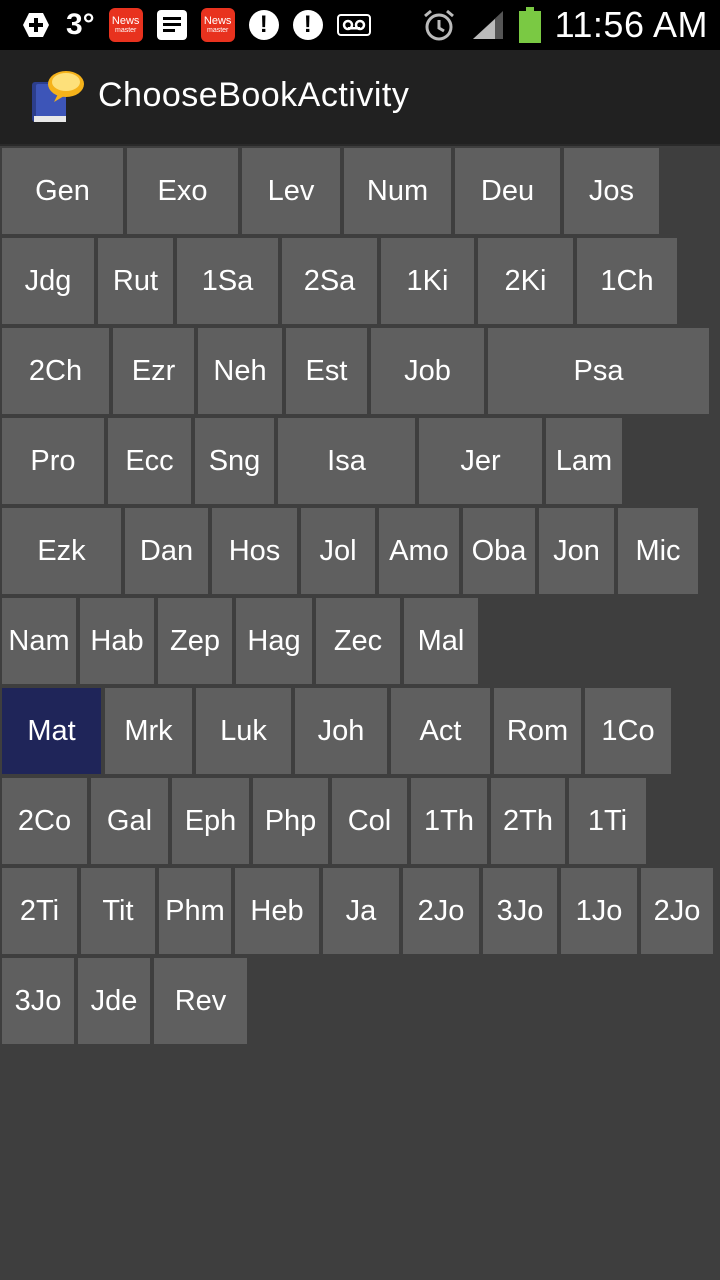  Describe the element at coordinates (290, 821) in the screenshot. I see `book-button-php: Php` at that location.